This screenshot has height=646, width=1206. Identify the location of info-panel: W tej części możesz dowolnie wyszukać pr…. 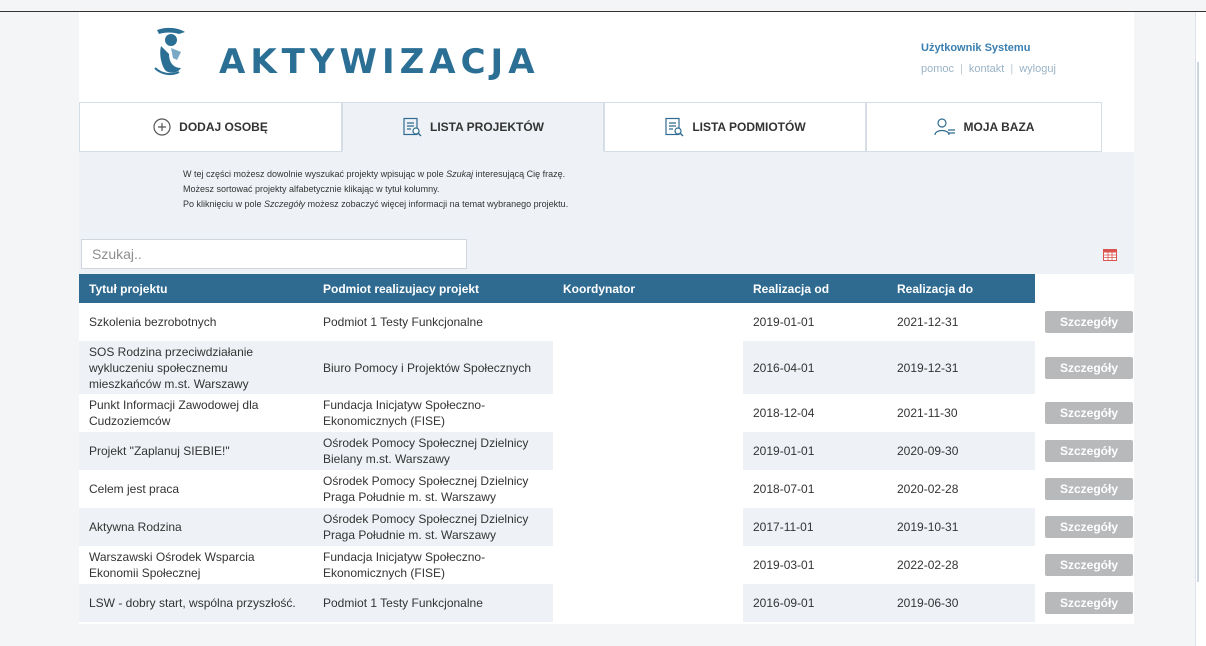
(606, 194).